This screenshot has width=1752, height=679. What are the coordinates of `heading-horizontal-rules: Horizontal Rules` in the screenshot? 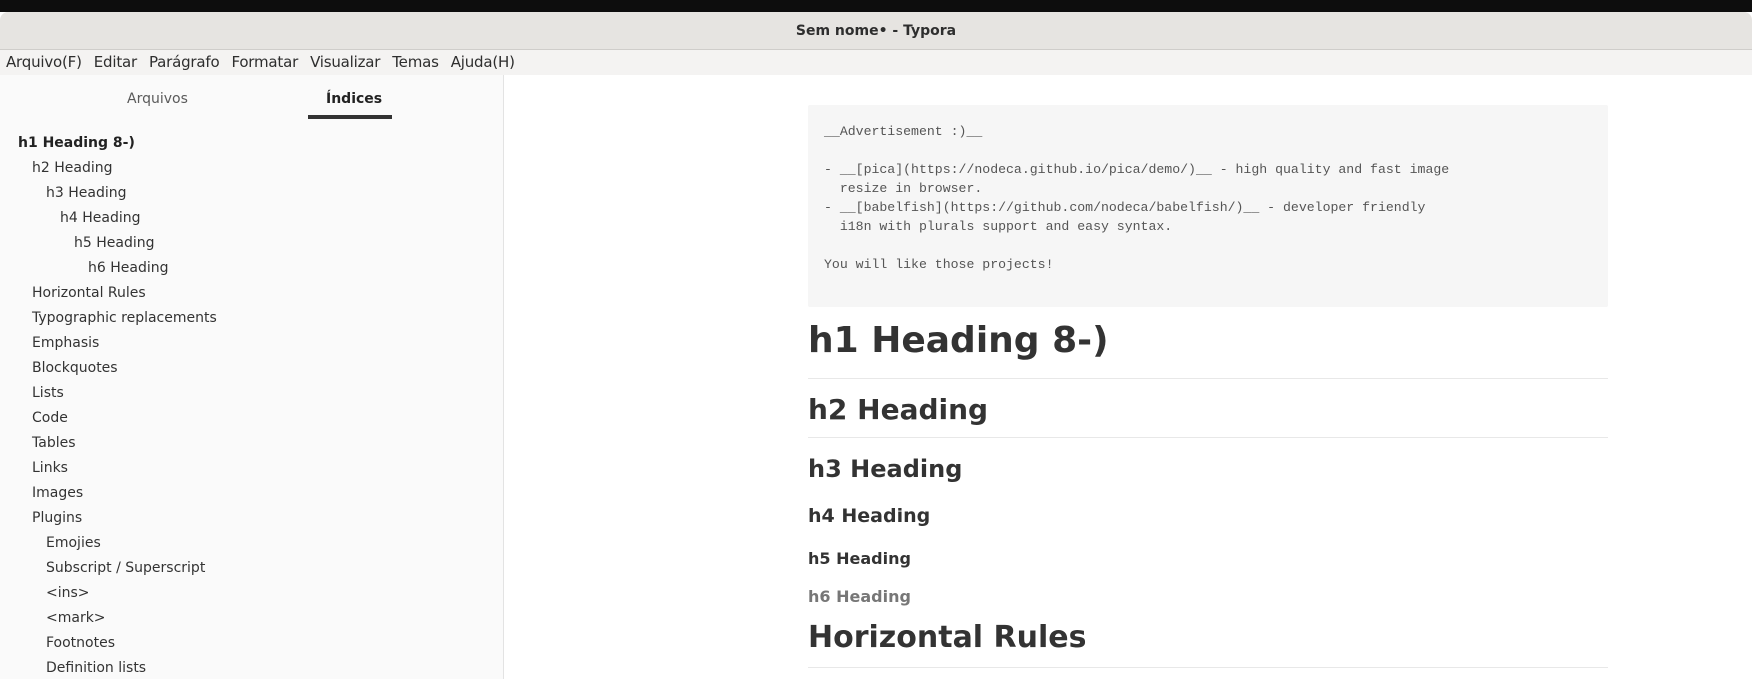 It's located at (1208, 637).